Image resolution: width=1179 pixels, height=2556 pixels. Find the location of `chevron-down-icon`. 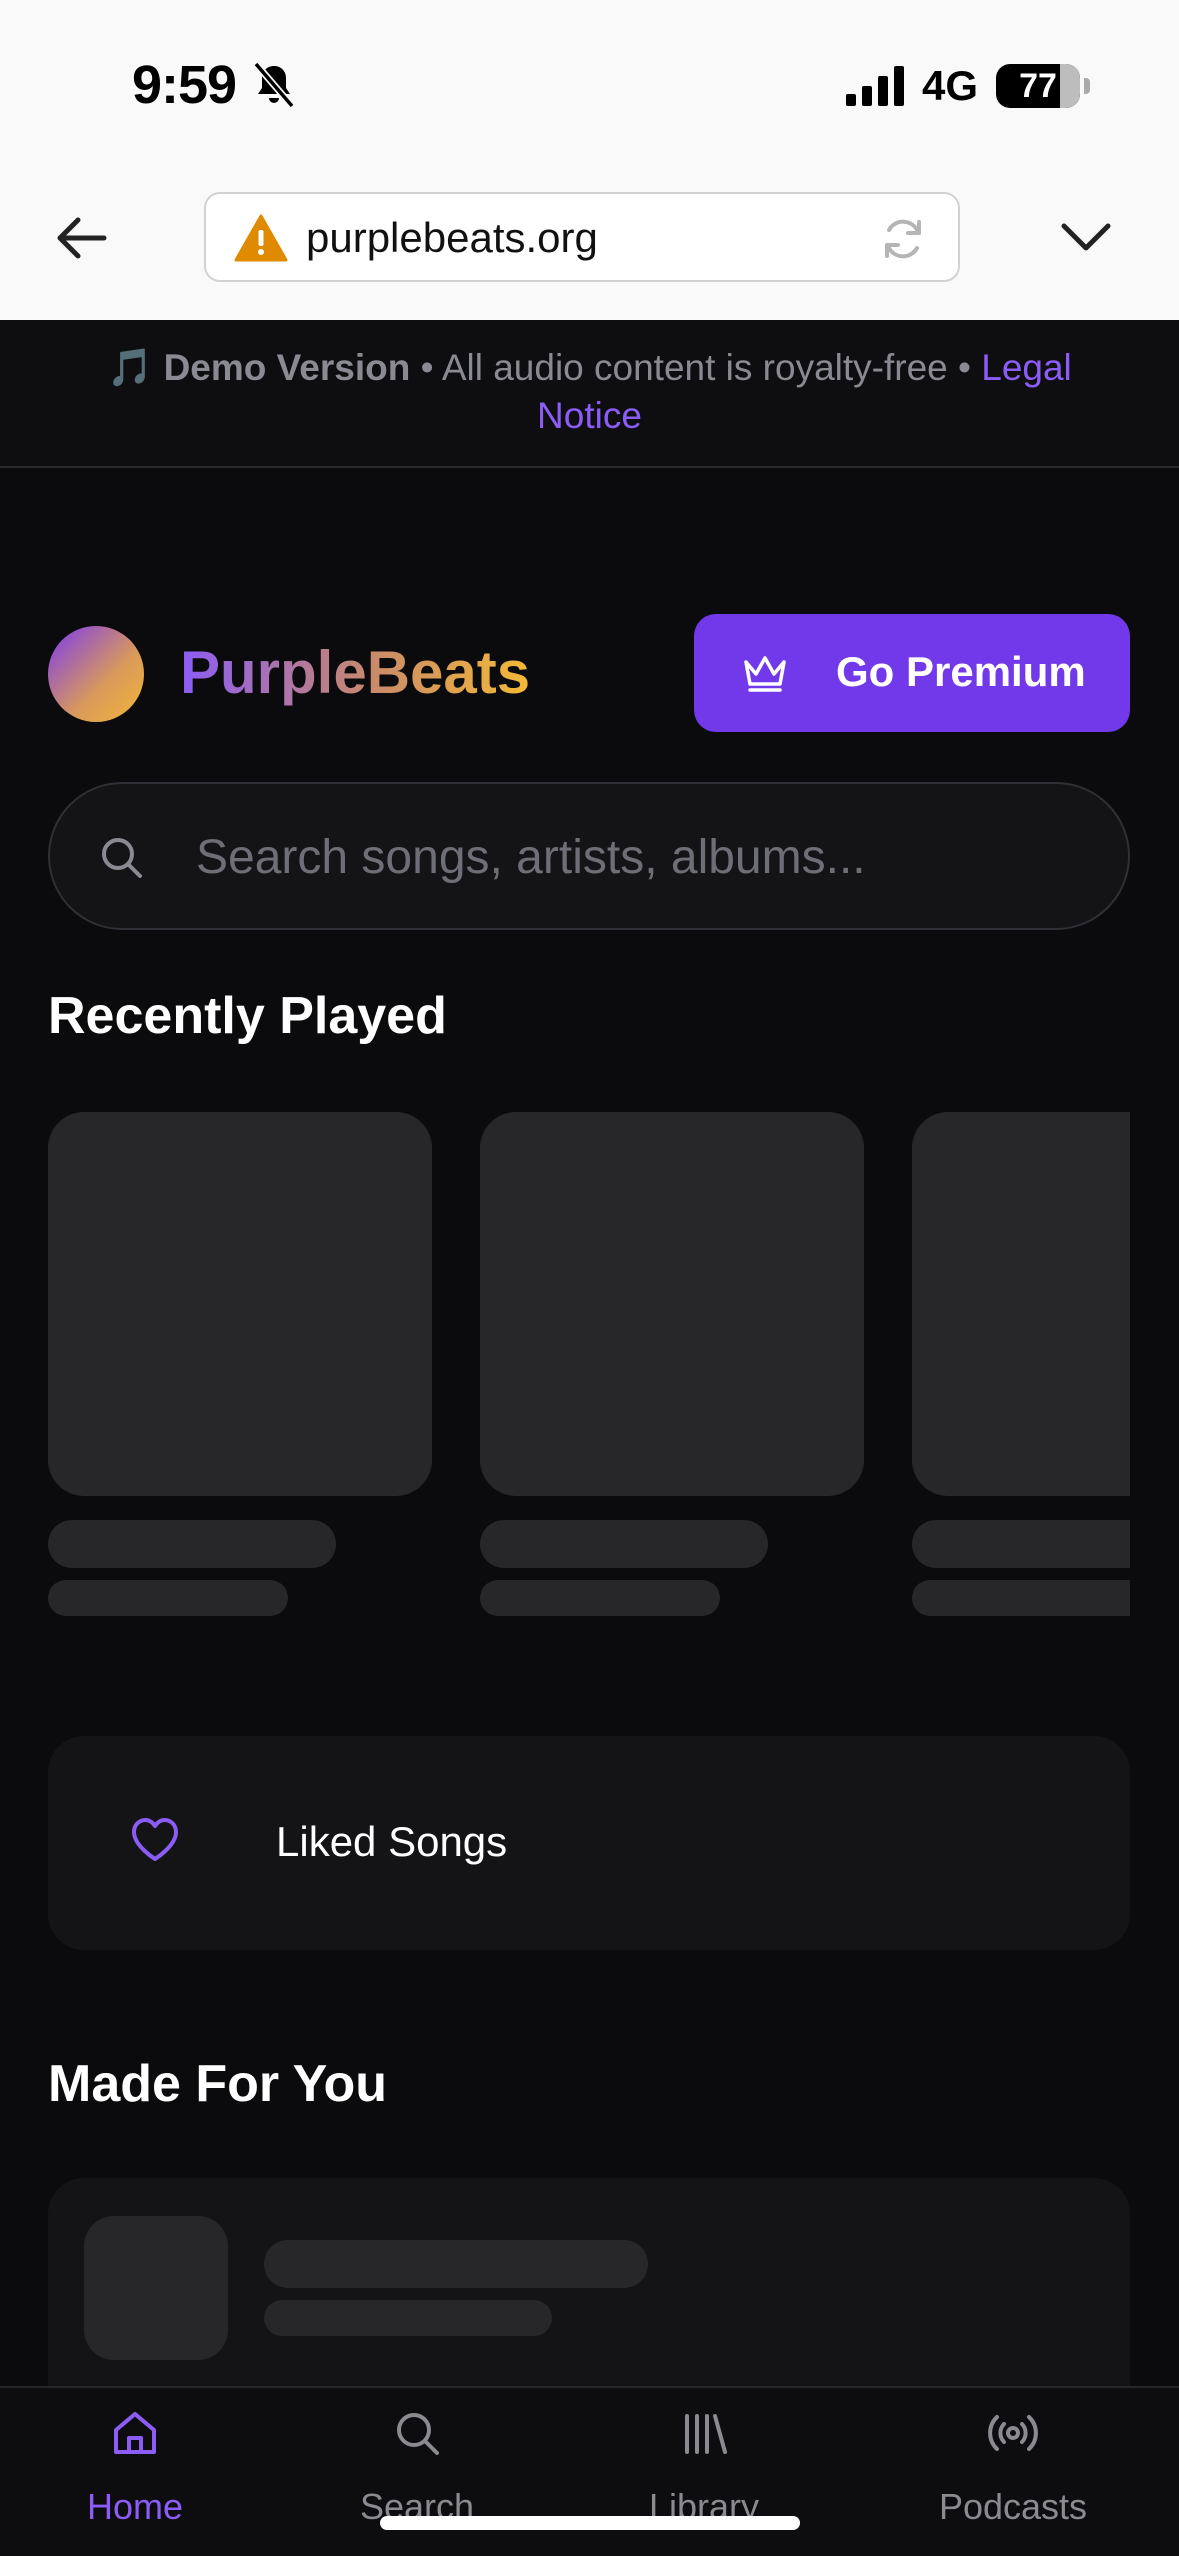

chevron-down-icon is located at coordinates (1086, 236).